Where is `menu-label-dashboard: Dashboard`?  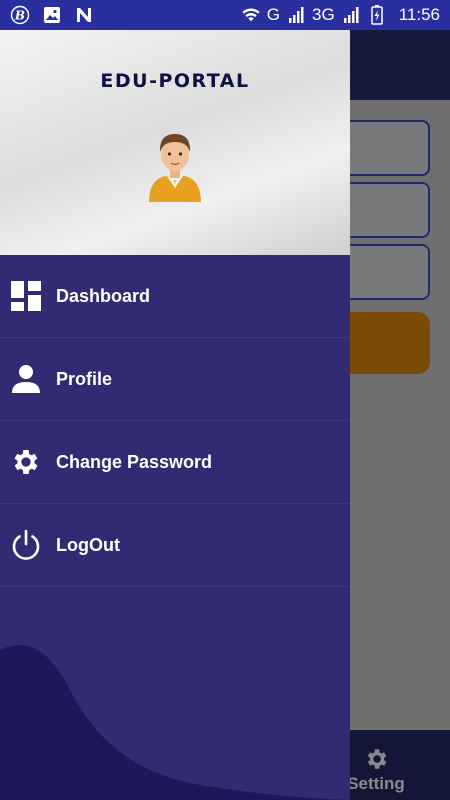
menu-label-dashboard: Dashboard is located at coordinates (103, 295).